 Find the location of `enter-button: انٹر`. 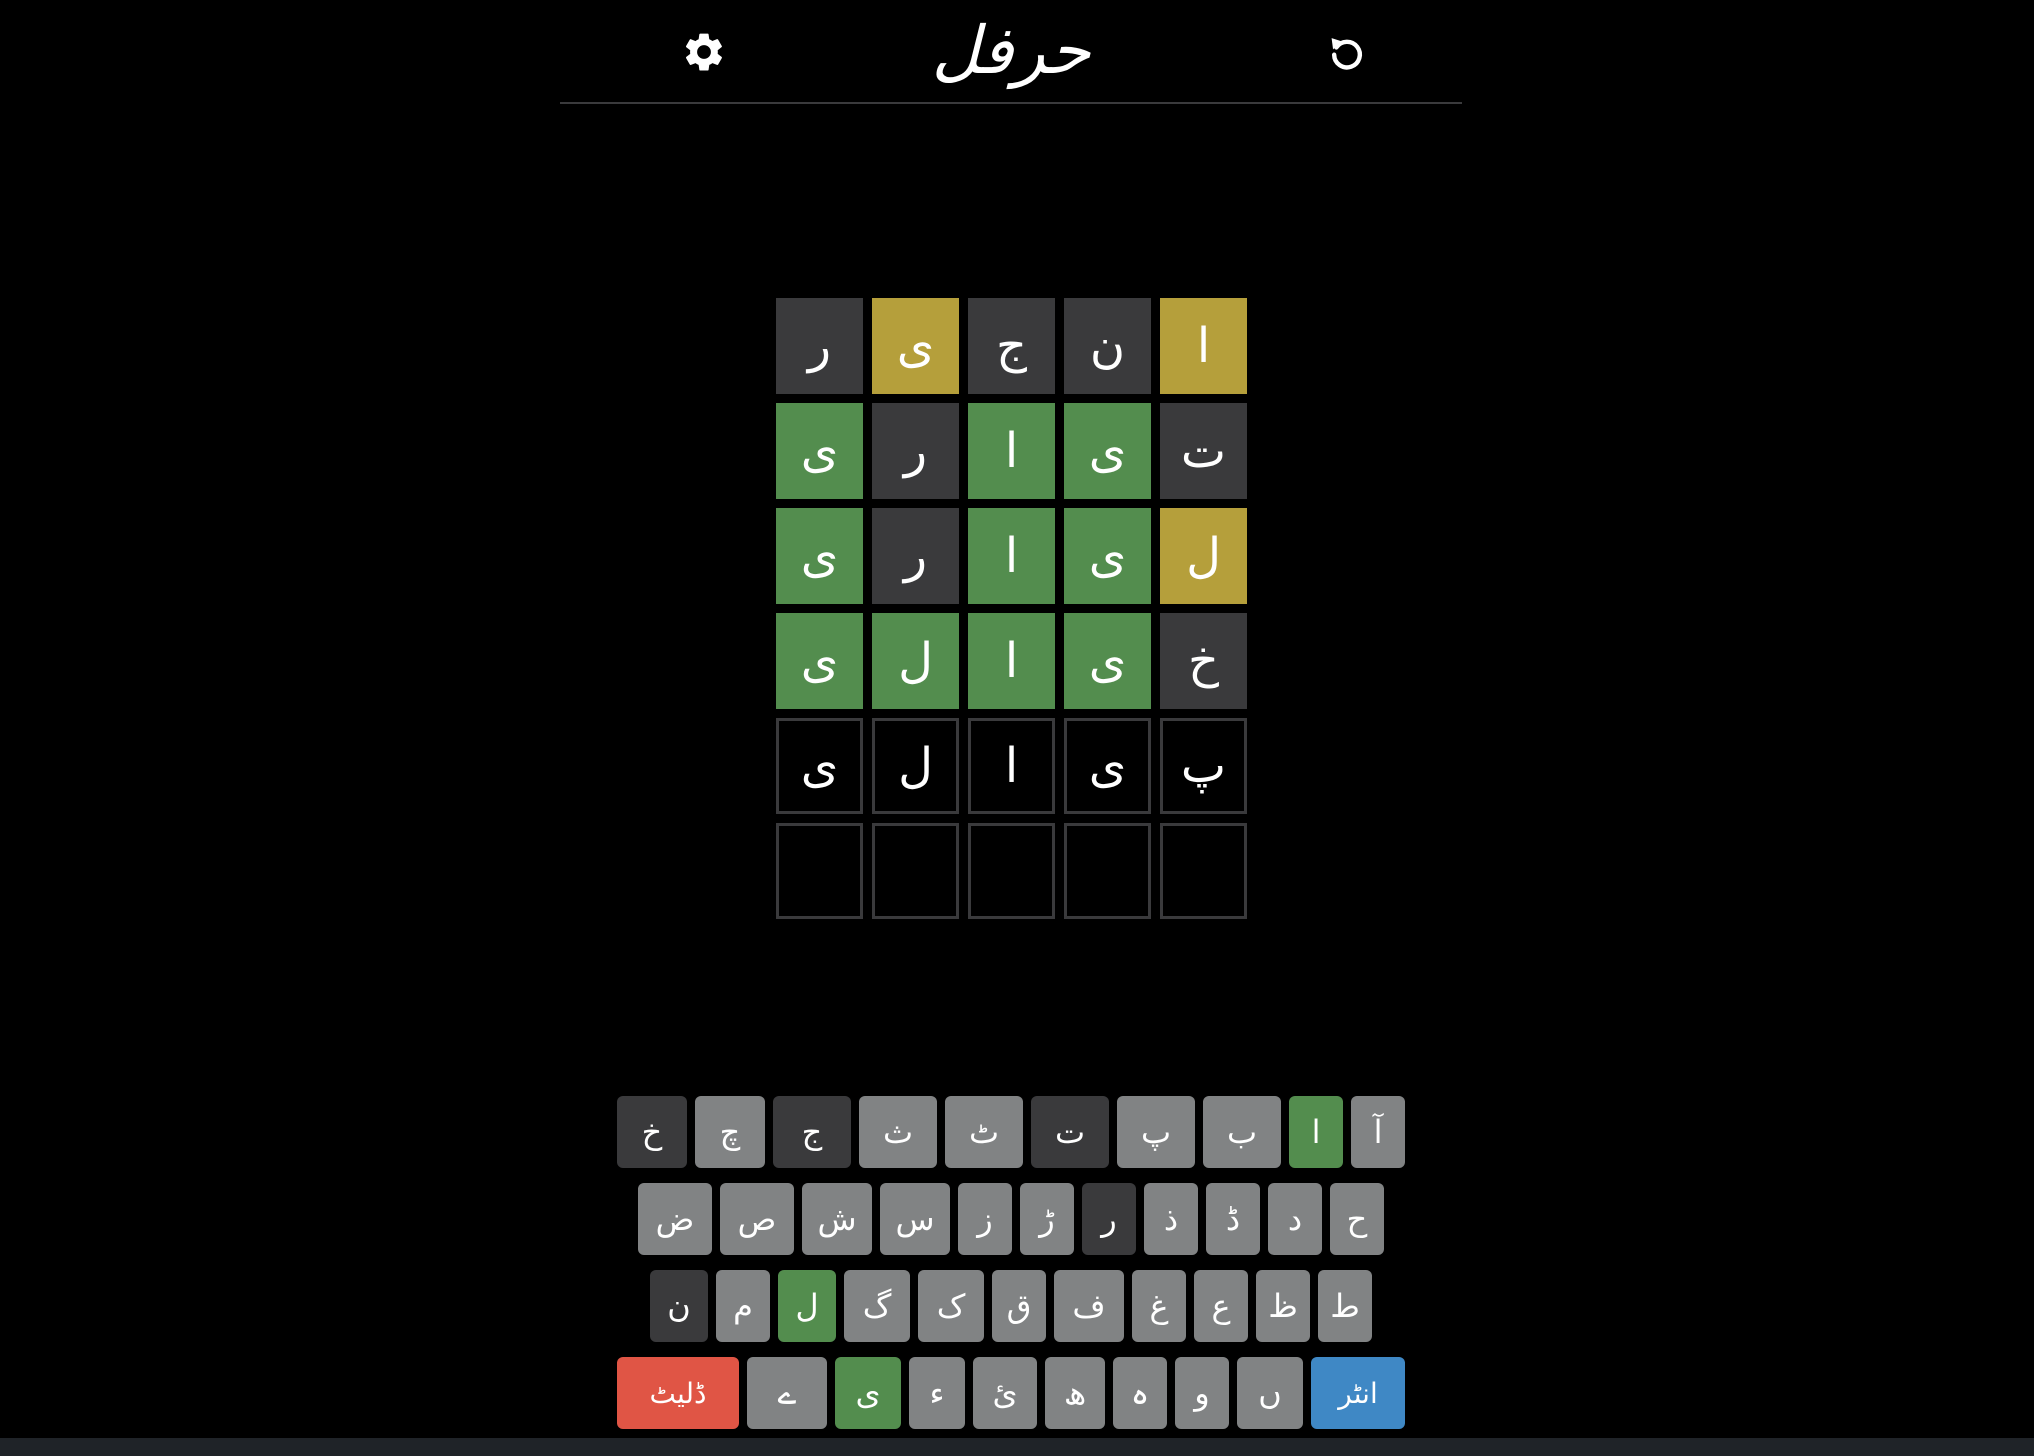

enter-button: انٹر is located at coordinates (1358, 1393).